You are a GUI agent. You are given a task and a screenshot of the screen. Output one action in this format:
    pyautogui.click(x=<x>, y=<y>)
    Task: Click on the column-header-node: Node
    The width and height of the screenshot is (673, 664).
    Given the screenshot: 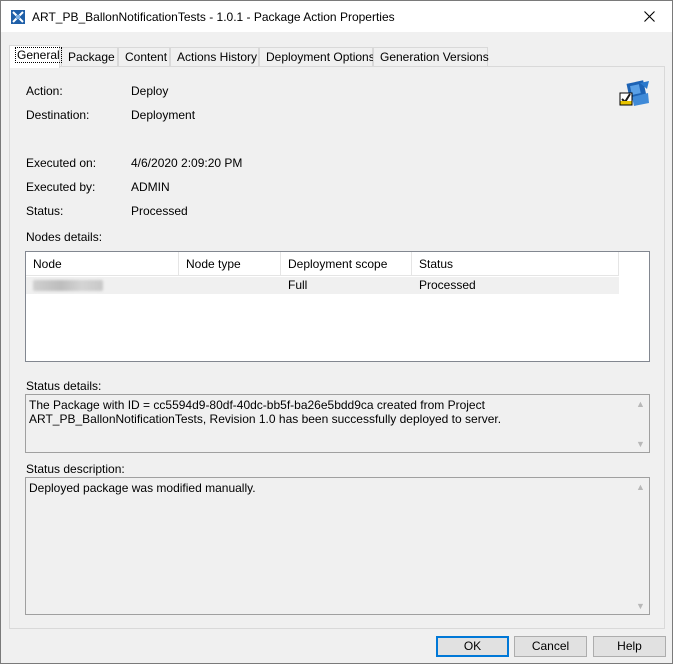 What is the action you would take?
    pyautogui.click(x=102, y=264)
    